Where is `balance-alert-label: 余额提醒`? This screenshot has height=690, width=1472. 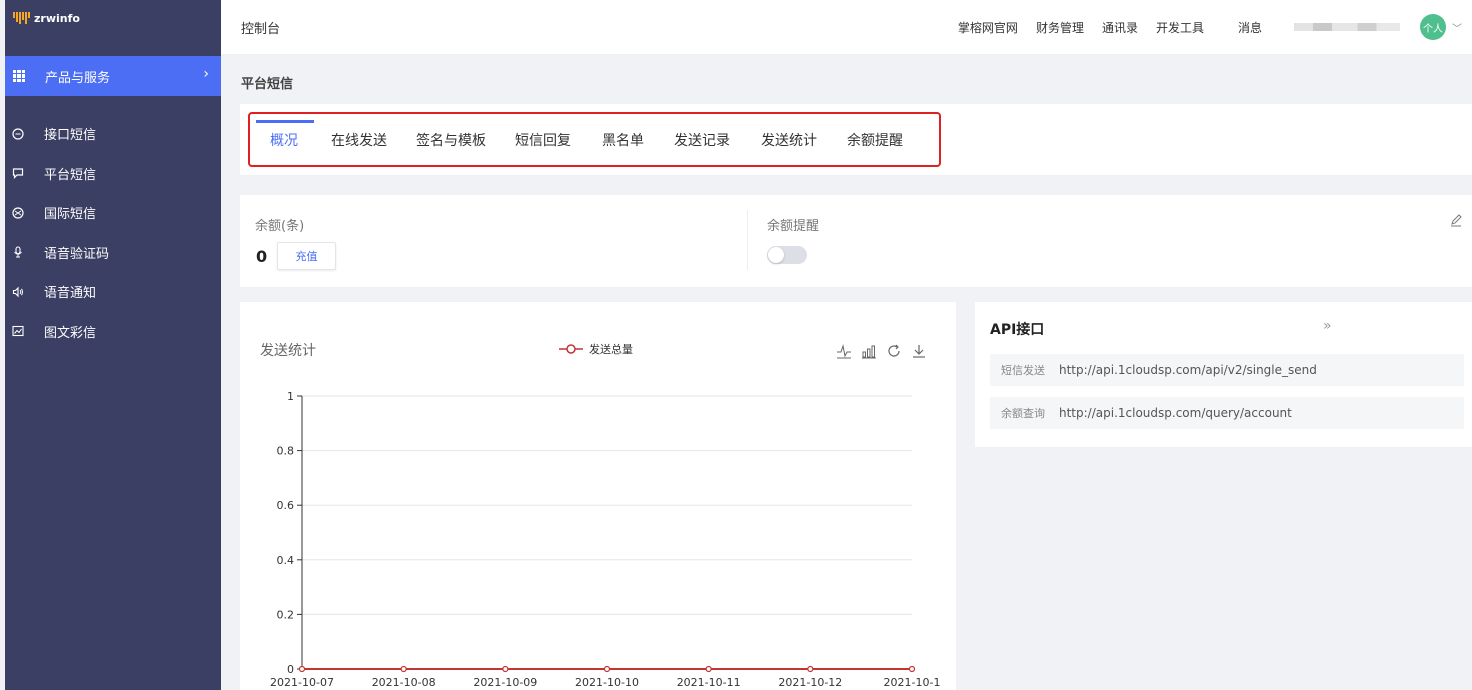
balance-alert-label: 余额提醒 is located at coordinates (793, 226).